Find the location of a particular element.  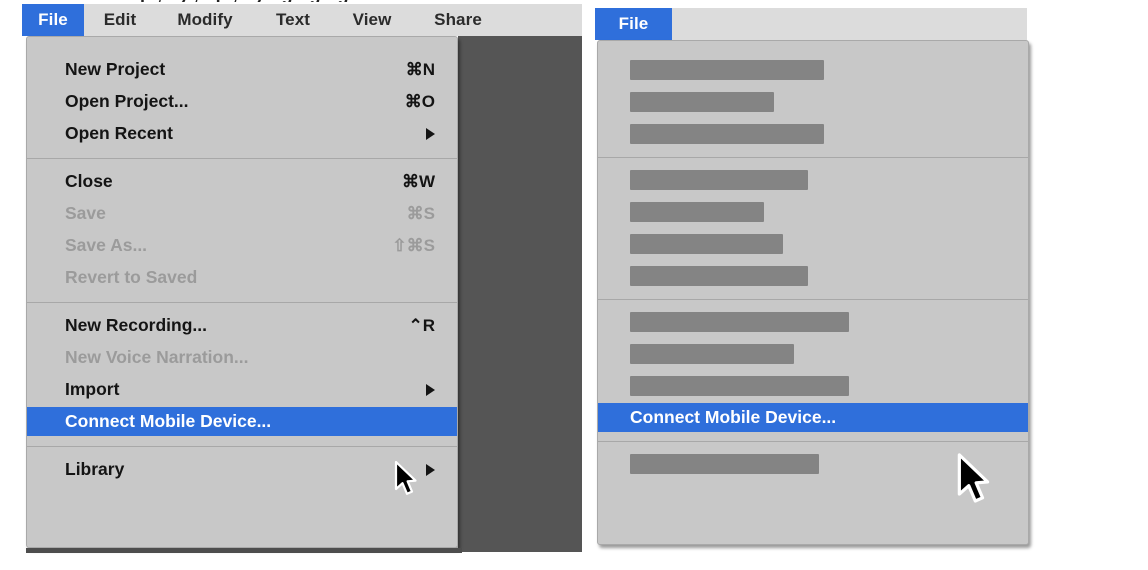

menu-item-new-recording: New Recording... ⌃R is located at coordinates (242, 325).